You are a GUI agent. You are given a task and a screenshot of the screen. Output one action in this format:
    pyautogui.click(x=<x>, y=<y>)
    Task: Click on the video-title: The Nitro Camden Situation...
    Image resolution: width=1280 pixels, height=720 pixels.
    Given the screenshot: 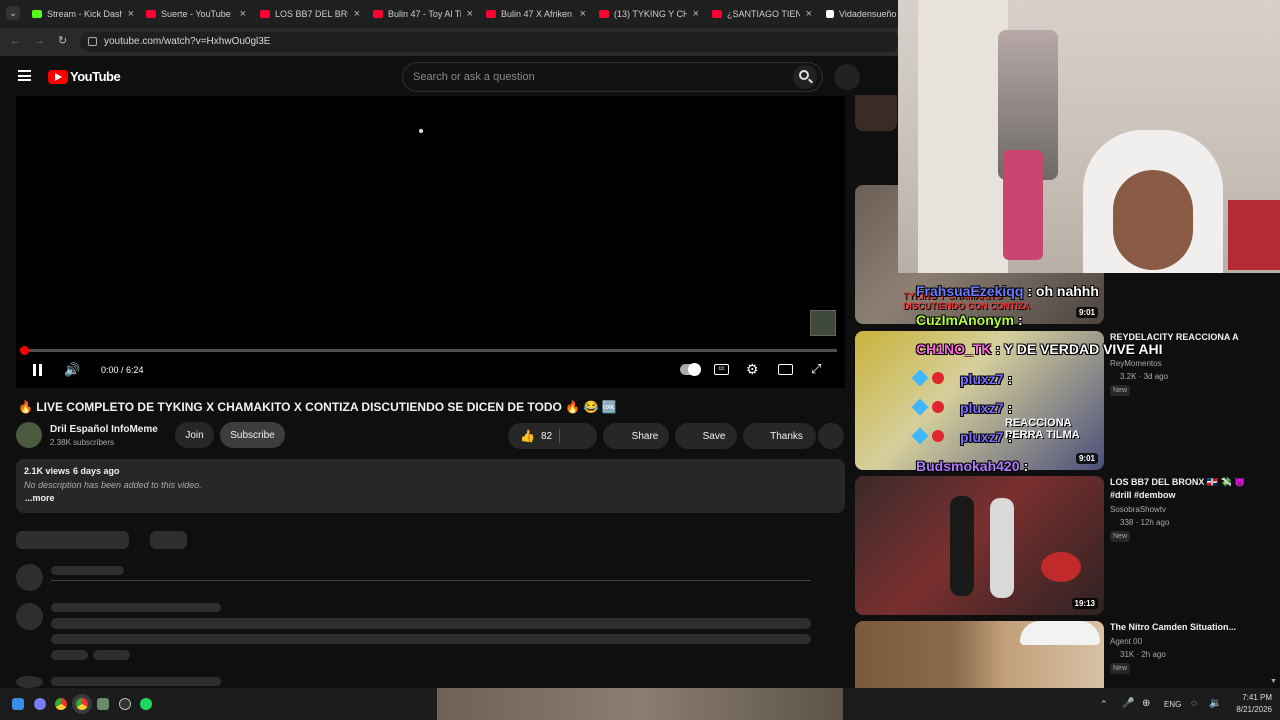 What is the action you would take?
    pyautogui.click(x=1185, y=627)
    